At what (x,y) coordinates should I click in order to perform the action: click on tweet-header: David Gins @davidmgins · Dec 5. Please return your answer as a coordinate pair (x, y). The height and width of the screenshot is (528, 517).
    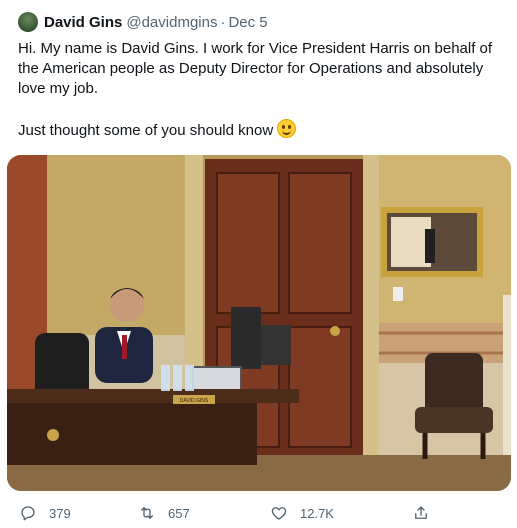
    Looking at the image, I should click on (156, 23).